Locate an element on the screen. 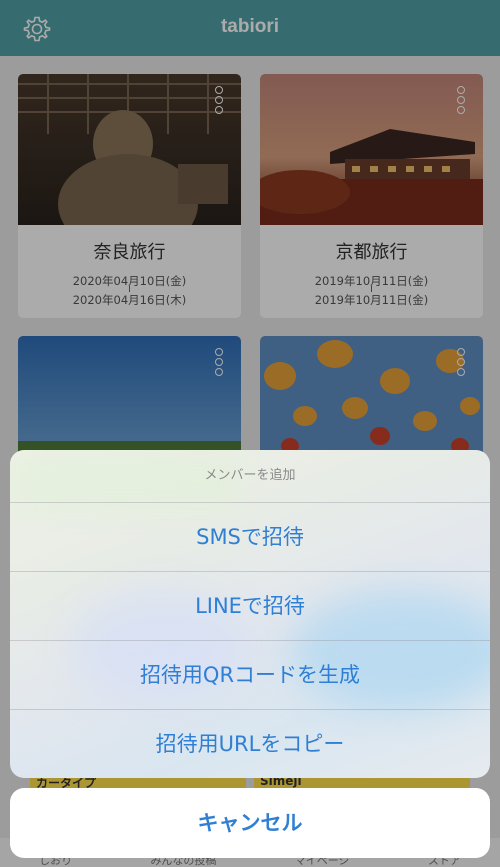 The height and width of the screenshot is (867, 500). action-sheet-title: メンバーを追加 is located at coordinates (250, 475).